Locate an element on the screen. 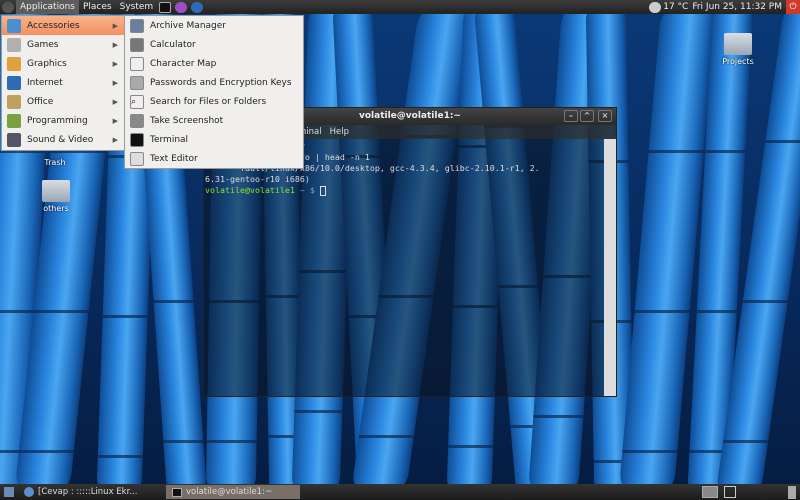  prompt-path: ~ $ is located at coordinates (307, 190).